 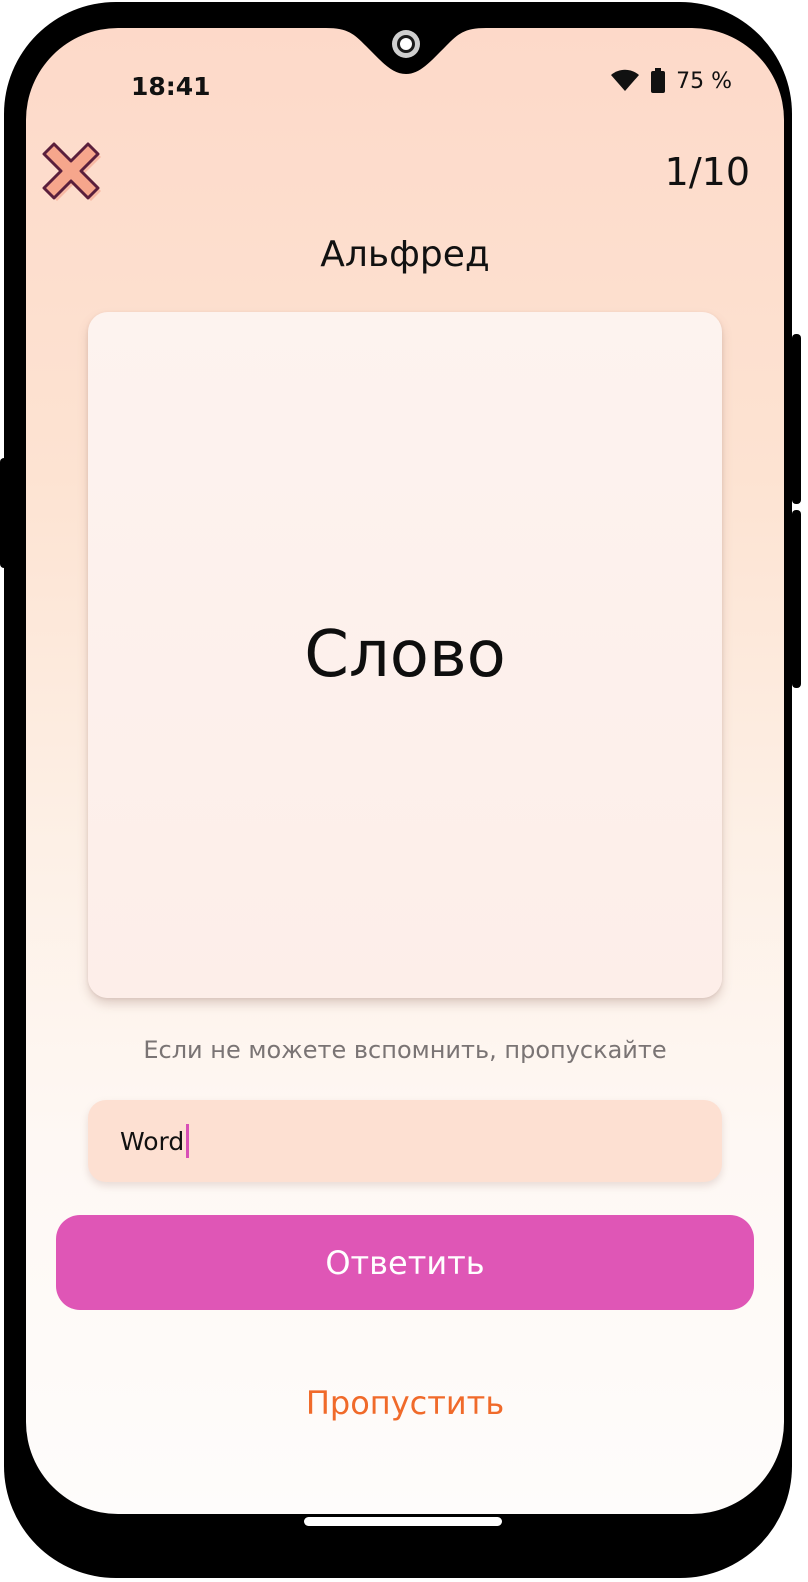 What do you see at coordinates (405, 254) in the screenshot?
I see `deck-title: Альфред` at bounding box center [405, 254].